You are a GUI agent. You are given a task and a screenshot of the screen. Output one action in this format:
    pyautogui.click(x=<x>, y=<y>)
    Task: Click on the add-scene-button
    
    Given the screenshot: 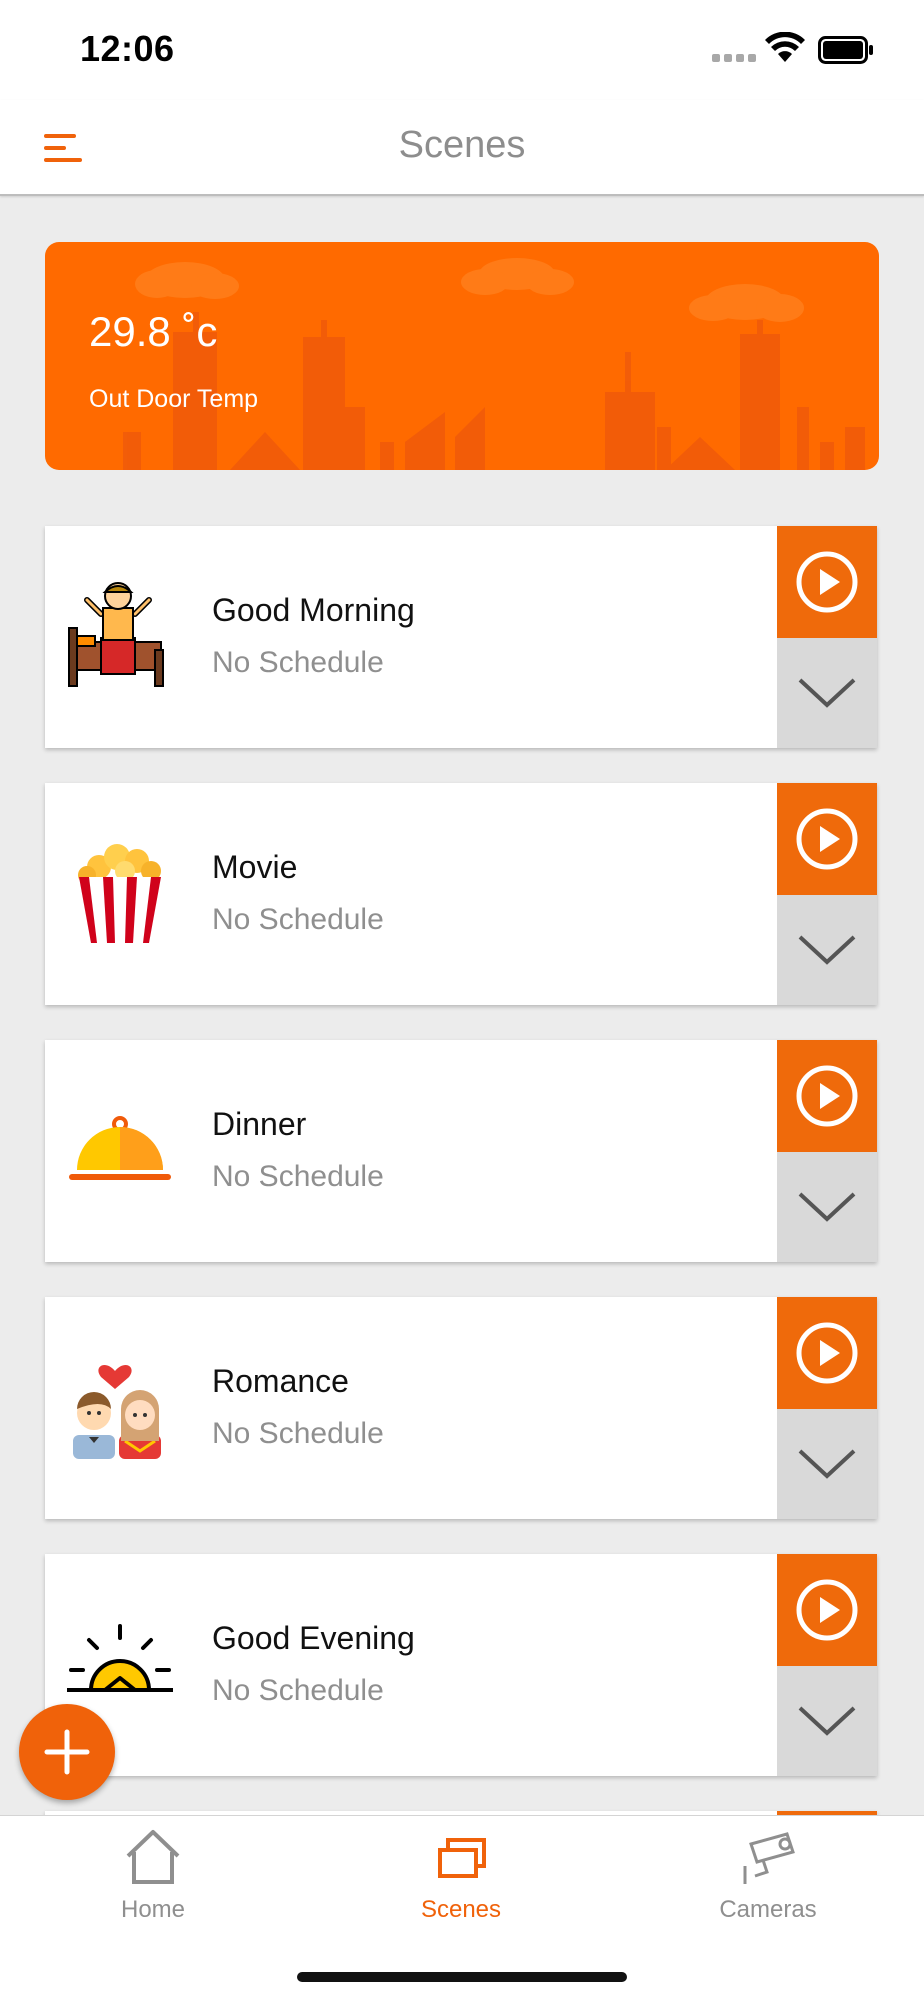 What is the action you would take?
    pyautogui.click(x=67, y=1752)
    